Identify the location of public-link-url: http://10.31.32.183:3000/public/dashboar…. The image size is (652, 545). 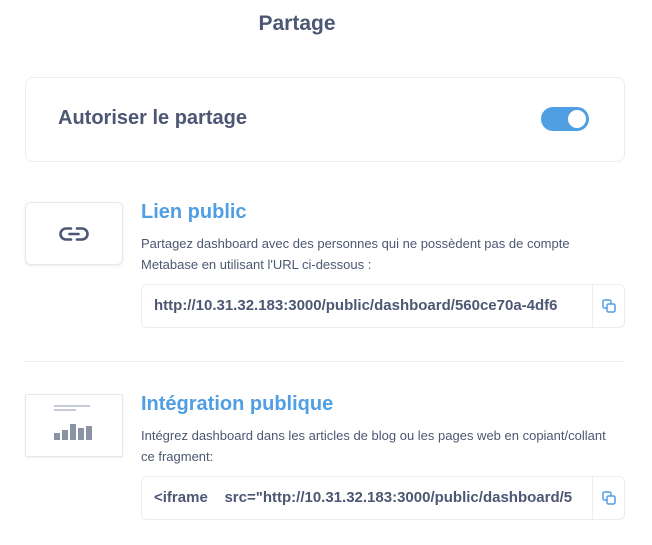
(369, 307).